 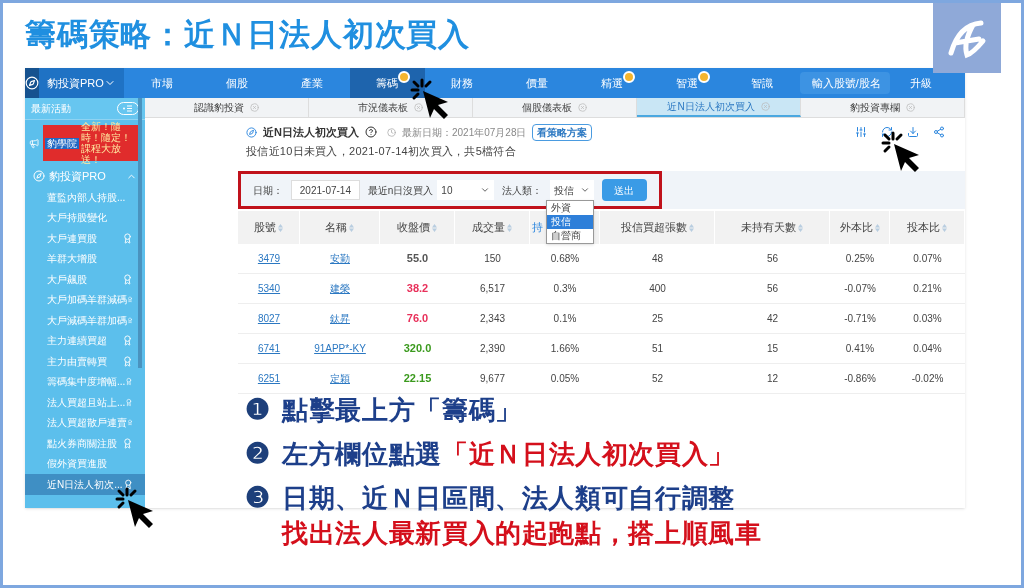 What do you see at coordinates (34, 143) in the screenshot?
I see `megaphone-icon` at bounding box center [34, 143].